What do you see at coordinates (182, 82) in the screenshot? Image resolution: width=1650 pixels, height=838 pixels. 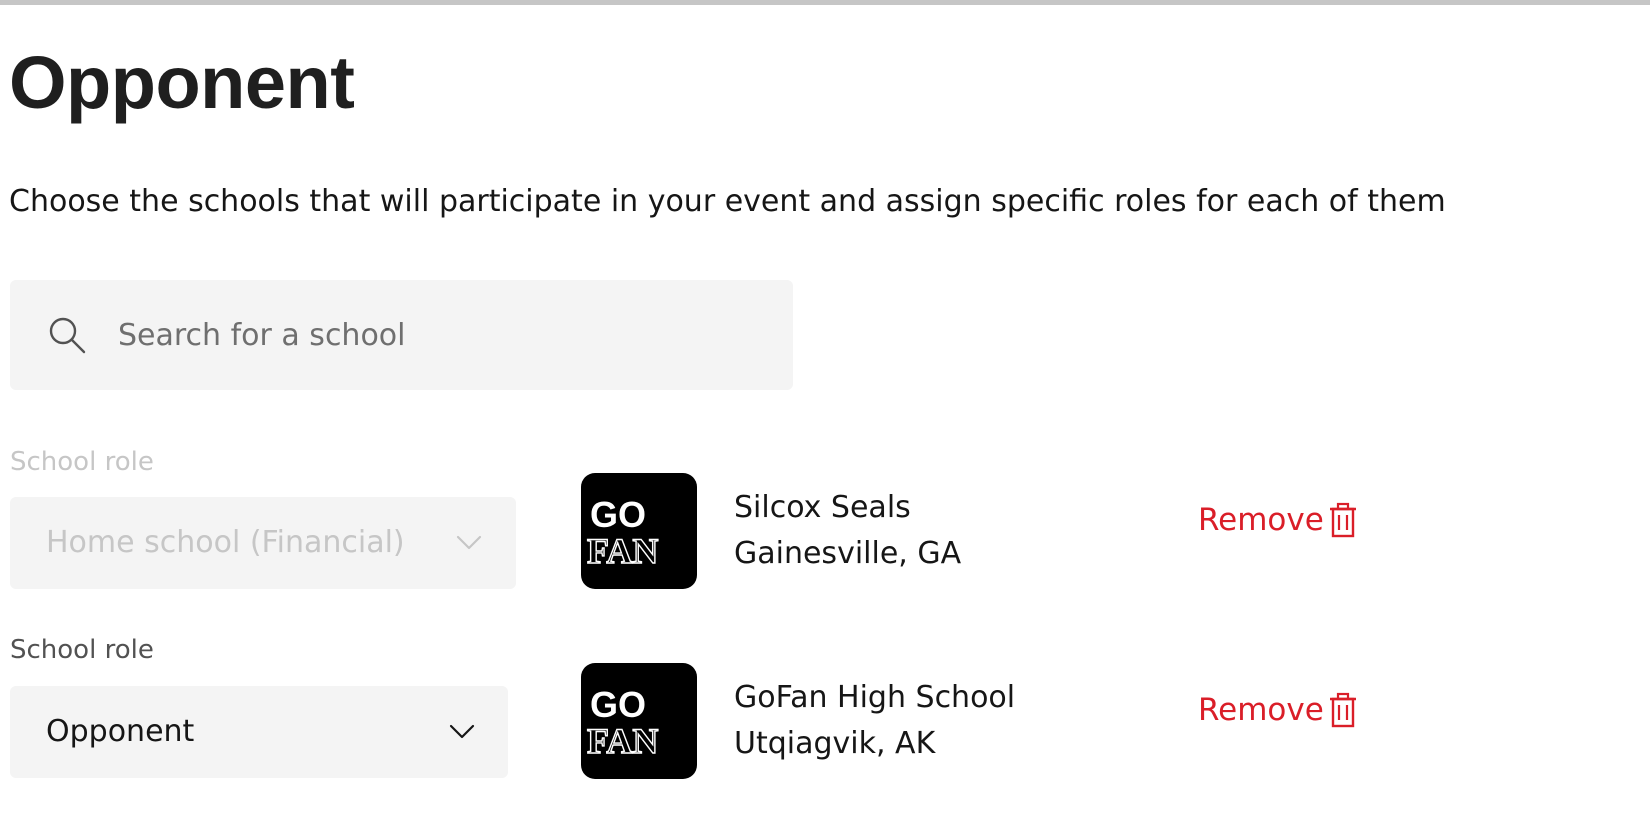 I see `page-title: Opponent` at bounding box center [182, 82].